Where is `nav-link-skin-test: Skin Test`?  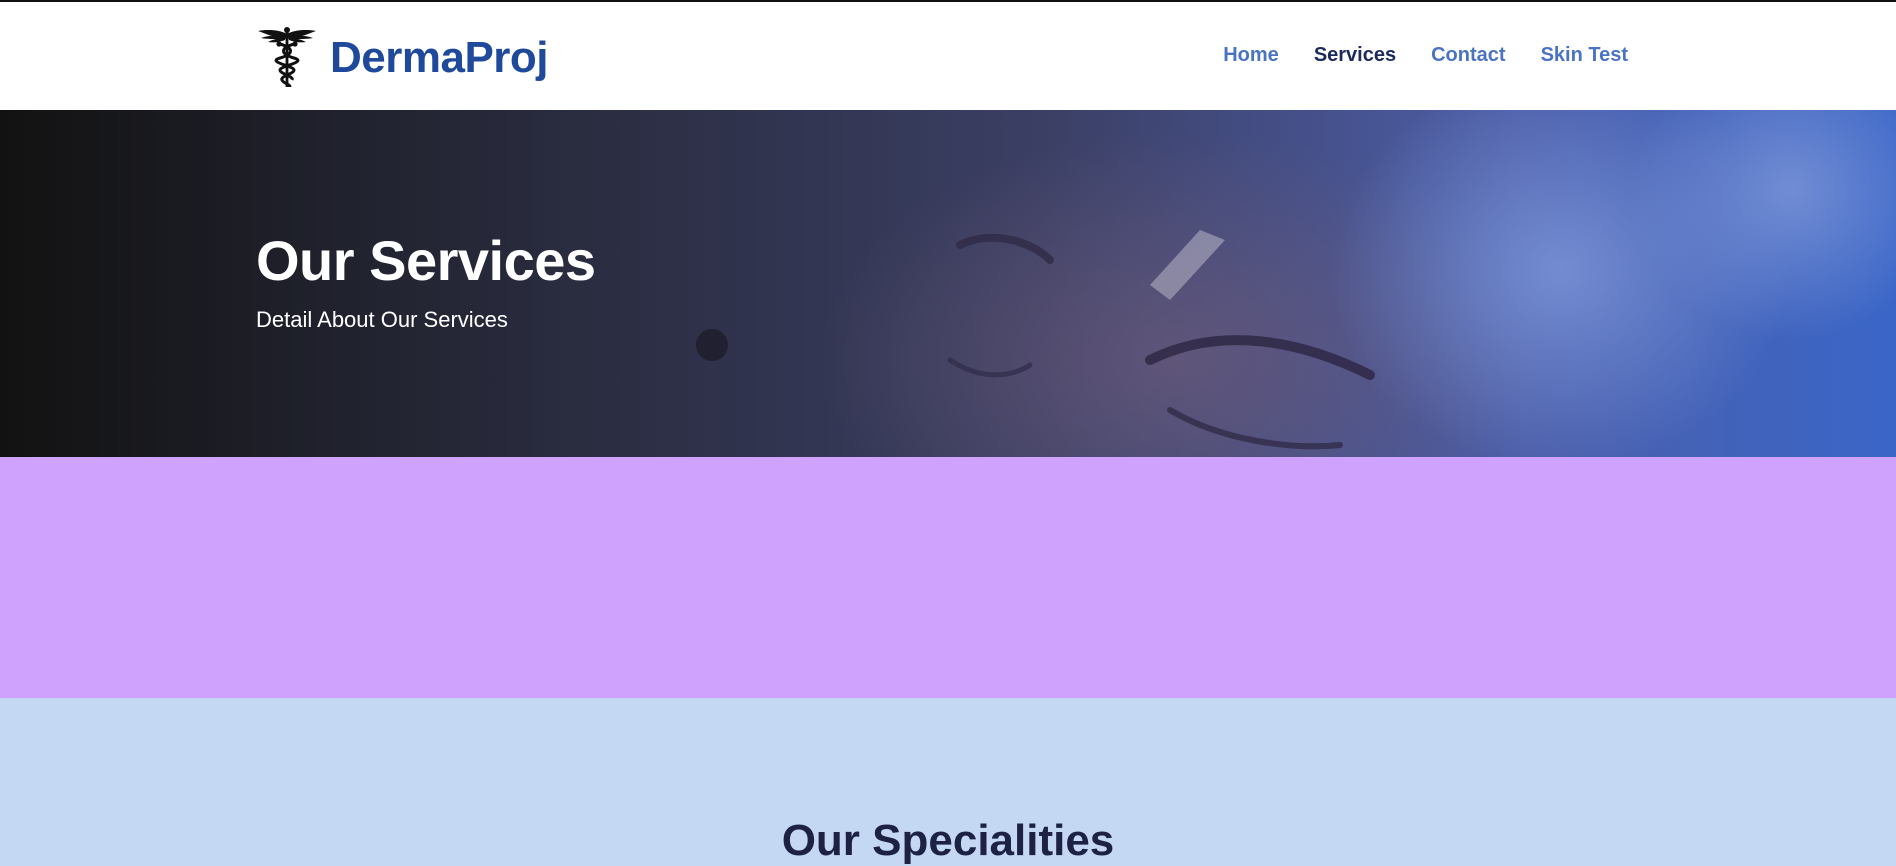
nav-link-skin-test: Skin Test is located at coordinates (1584, 55).